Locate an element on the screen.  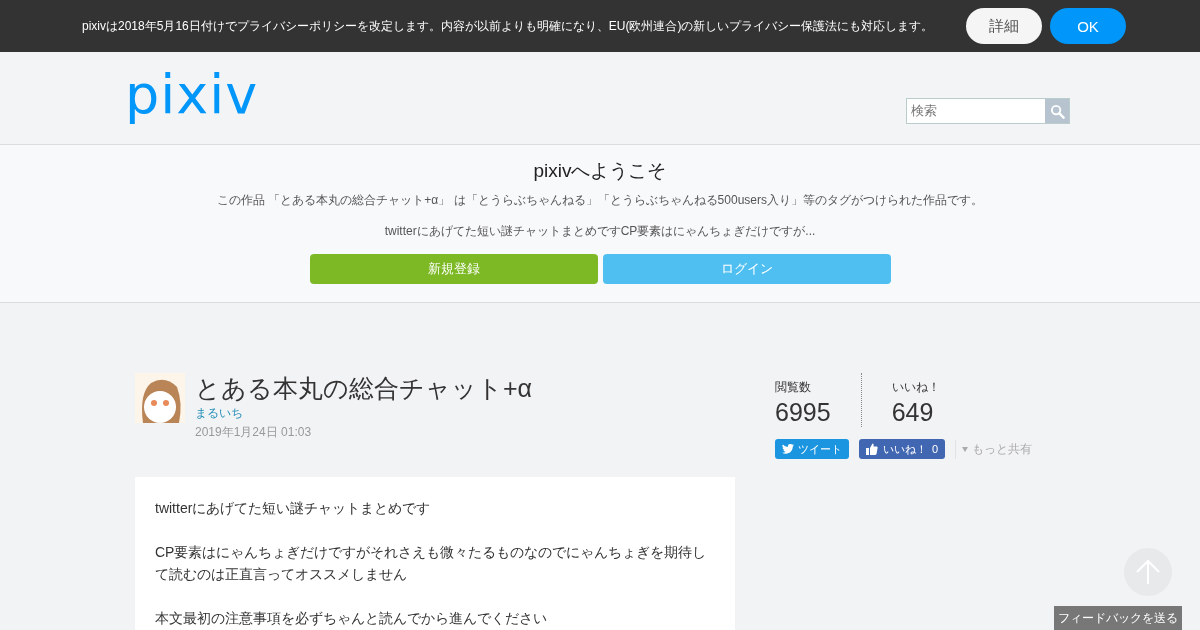
post-date: 2019年1月24日 01:03 is located at coordinates (254, 432).